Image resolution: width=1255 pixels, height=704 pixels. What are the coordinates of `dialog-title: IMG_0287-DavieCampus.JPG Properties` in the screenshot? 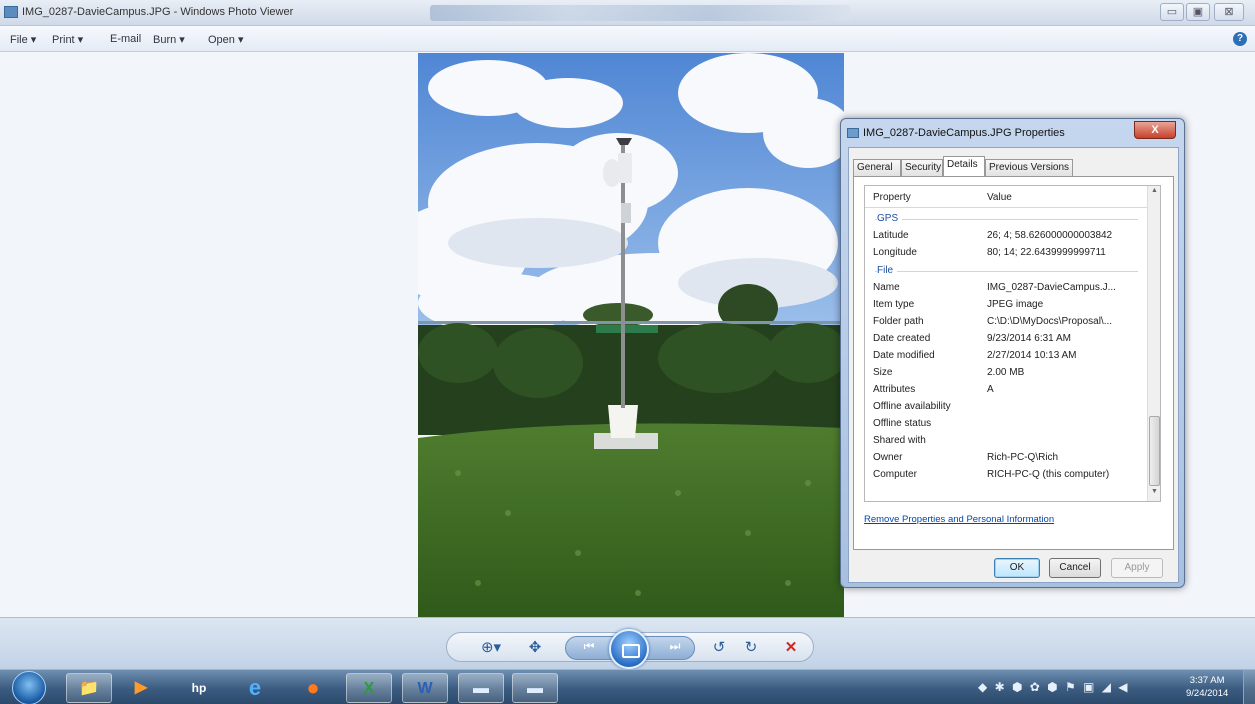 It's located at (964, 133).